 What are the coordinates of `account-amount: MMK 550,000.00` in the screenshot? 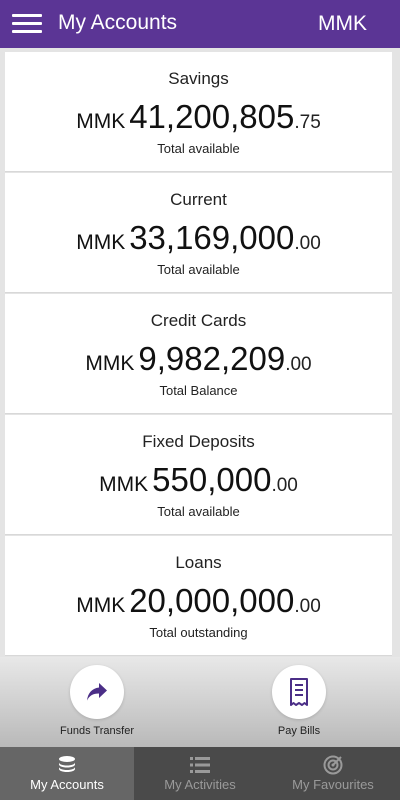 It's located at (198, 483).